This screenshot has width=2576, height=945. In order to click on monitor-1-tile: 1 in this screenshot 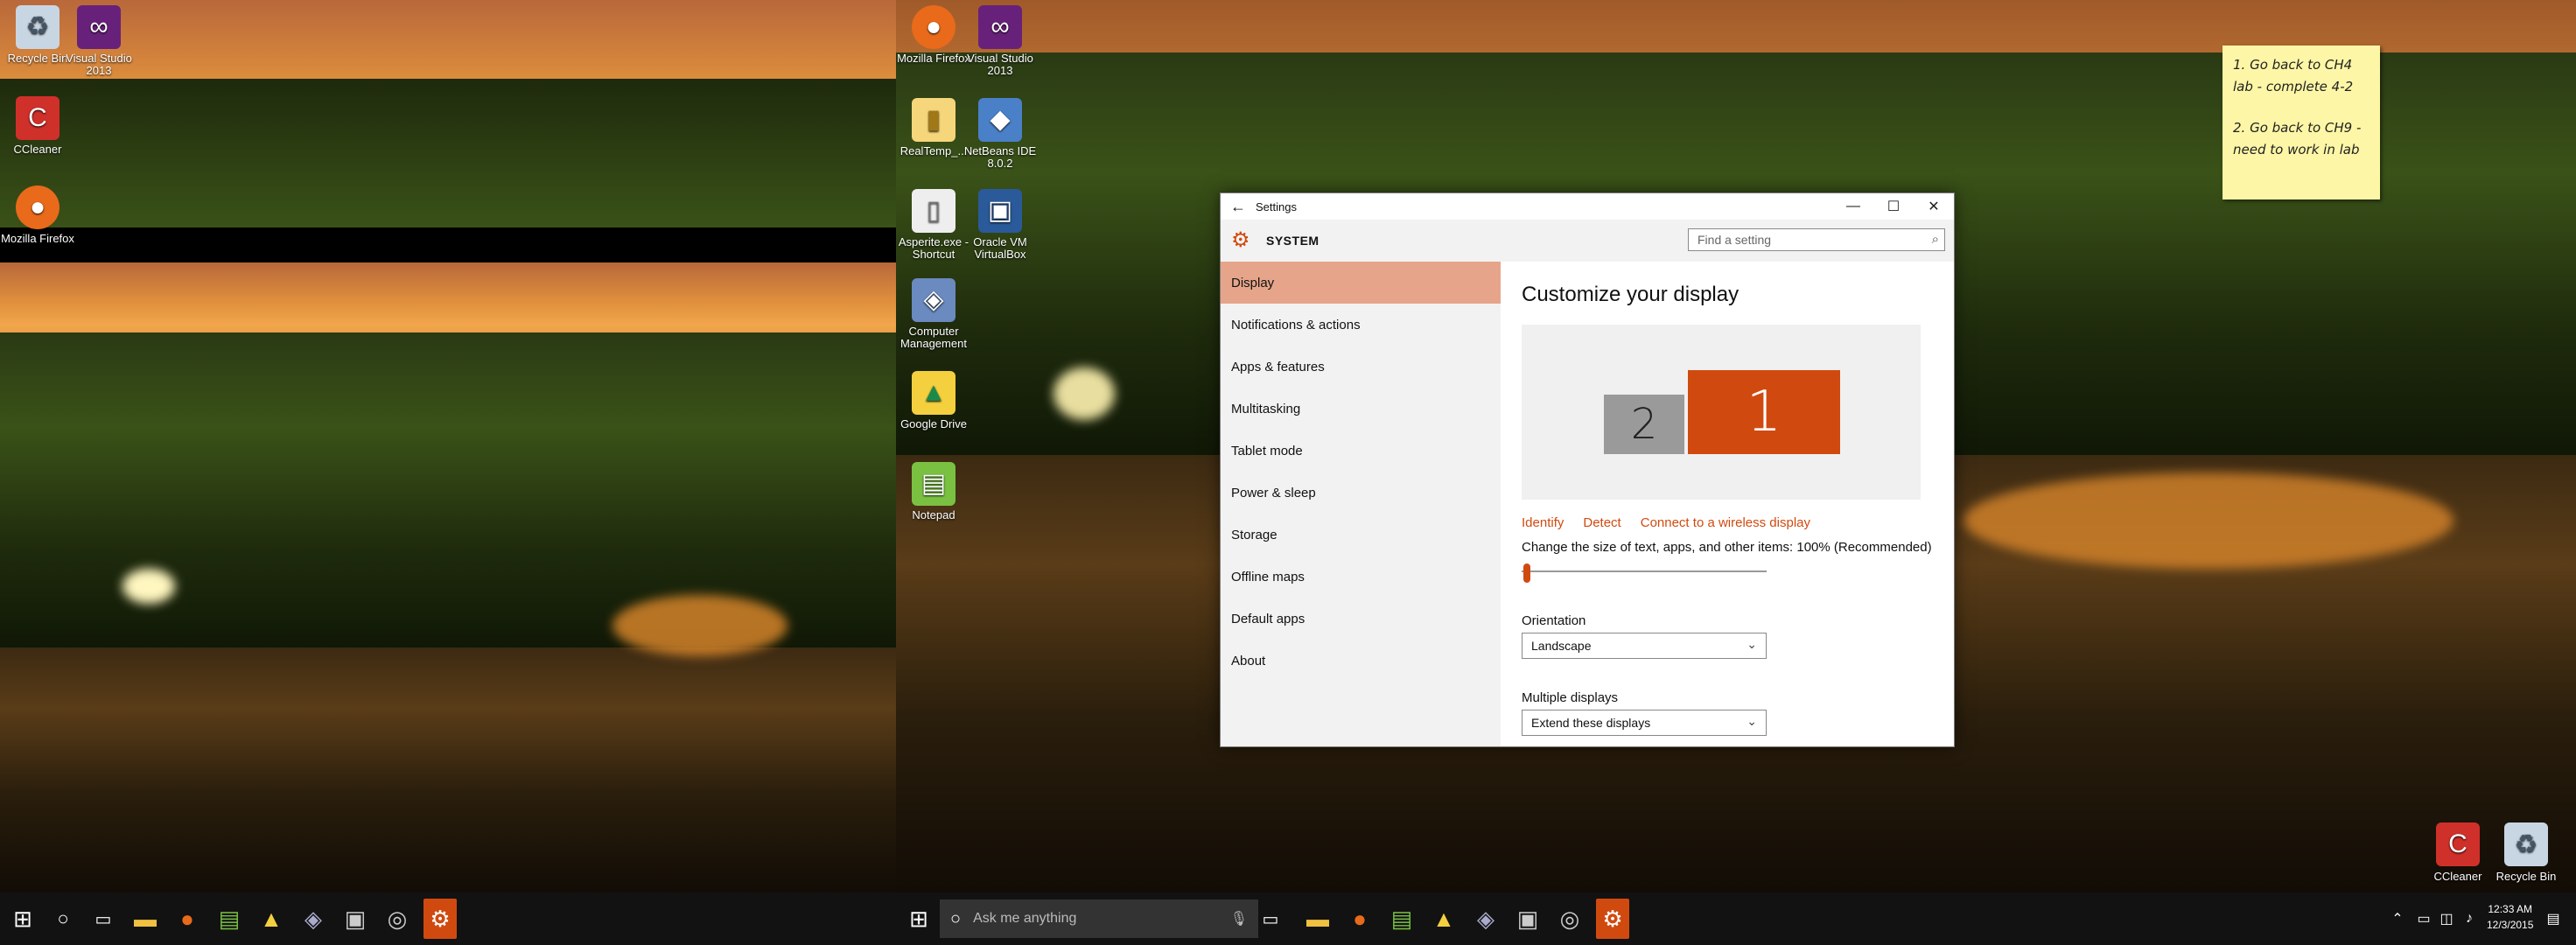, I will do `click(1764, 412)`.